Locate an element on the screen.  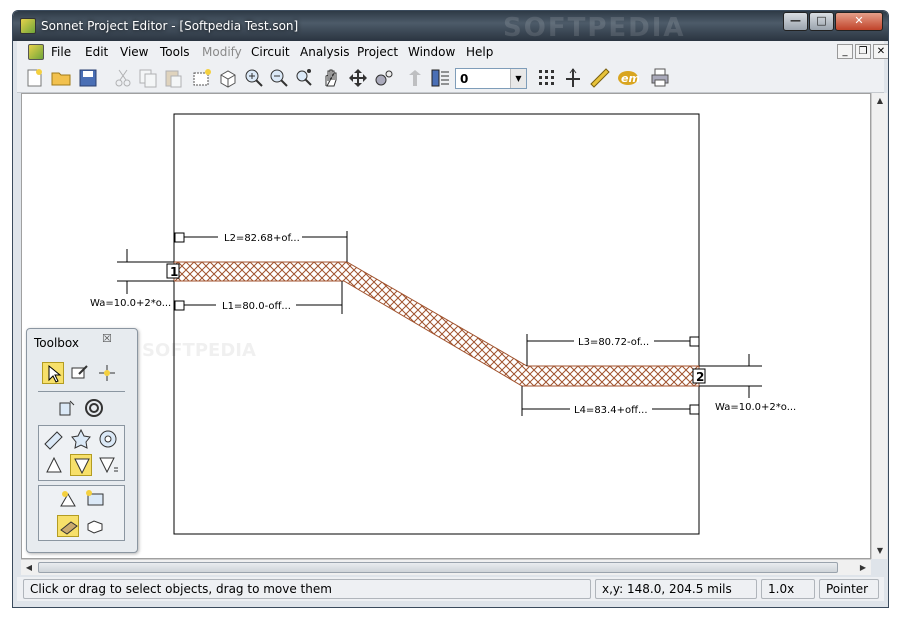
maximize-icon: □ is located at coordinates (821, 20).